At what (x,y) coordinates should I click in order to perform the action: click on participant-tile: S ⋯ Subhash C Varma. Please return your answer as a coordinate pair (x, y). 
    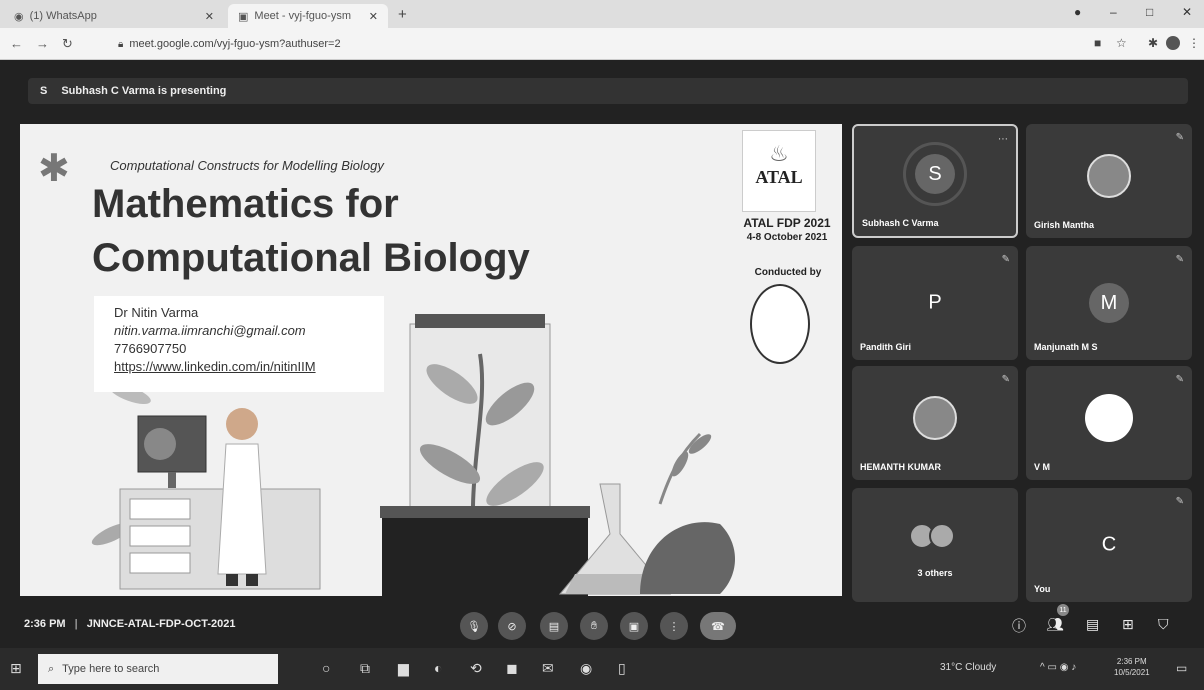
    Looking at the image, I should click on (935, 181).